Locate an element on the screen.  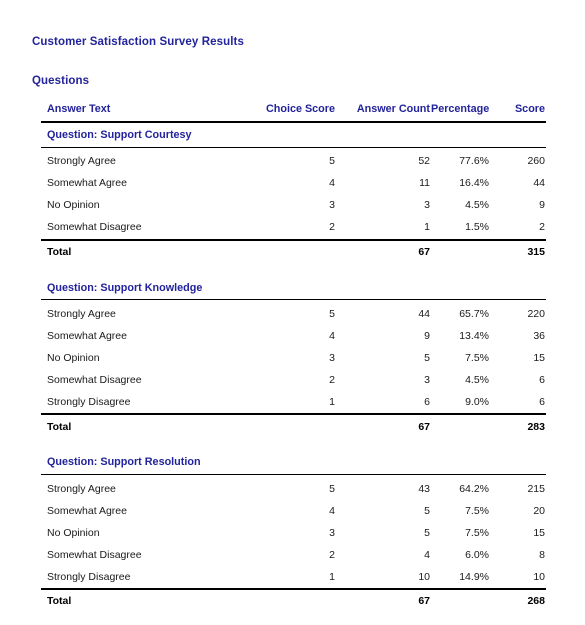
table-total-row: Total 67 315 is located at coordinates (293, 251).